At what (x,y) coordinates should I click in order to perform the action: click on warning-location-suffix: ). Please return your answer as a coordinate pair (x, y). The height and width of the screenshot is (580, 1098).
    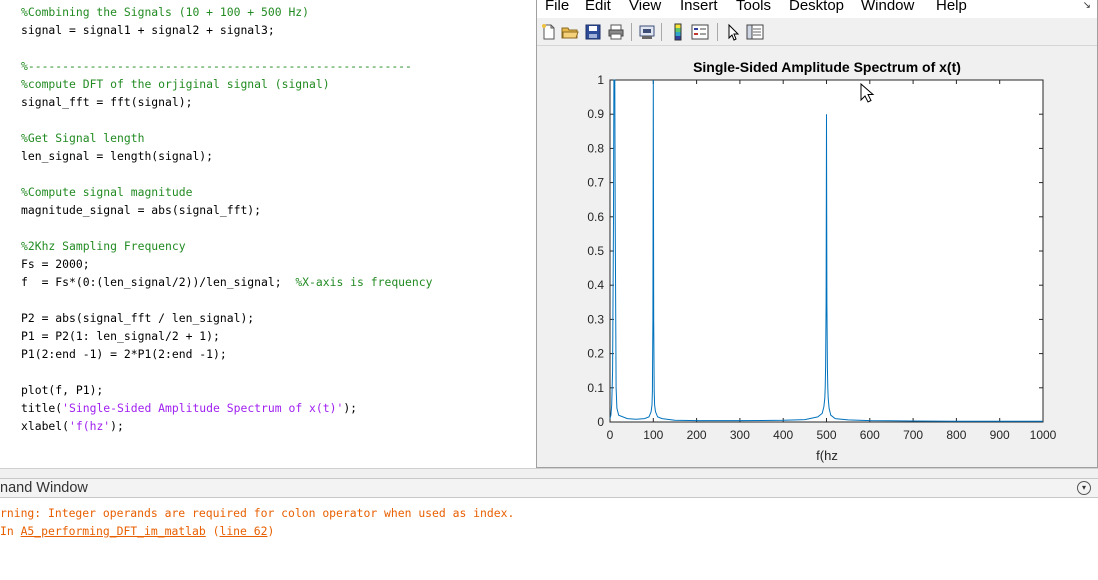
    Looking at the image, I should click on (271, 531).